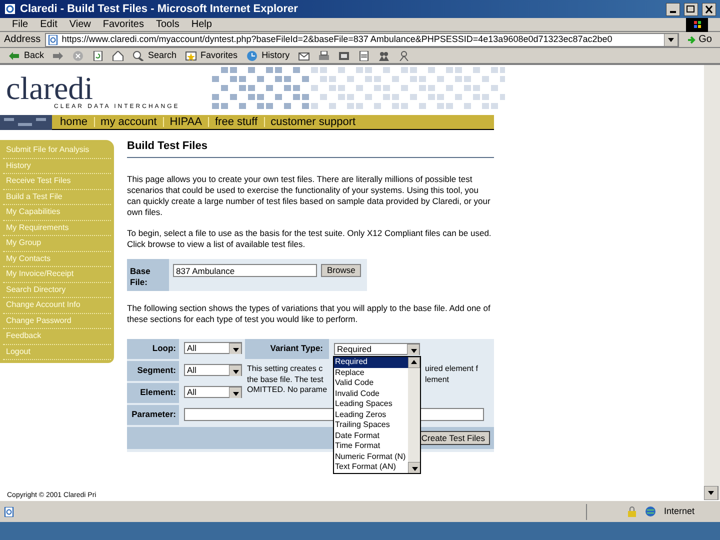 This screenshot has width=720, height=540. What do you see at coordinates (285, 369) in the screenshot?
I see `description-text: This setting creates c` at bounding box center [285, 369].